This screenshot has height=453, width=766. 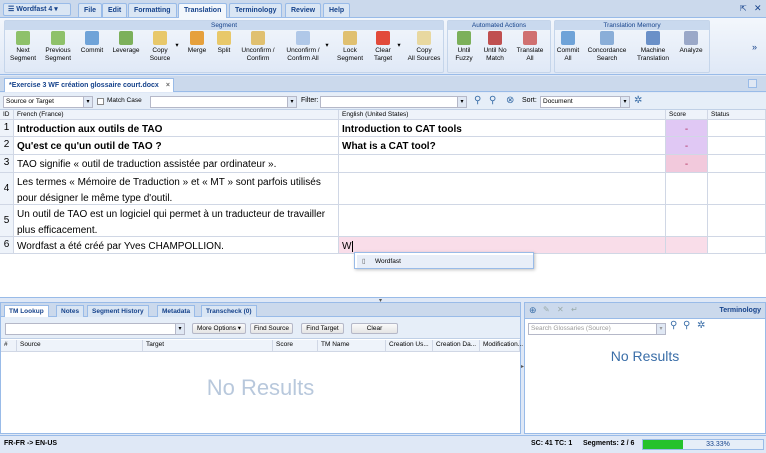 I want to click on lock-icon, so click(x=350, y=38).